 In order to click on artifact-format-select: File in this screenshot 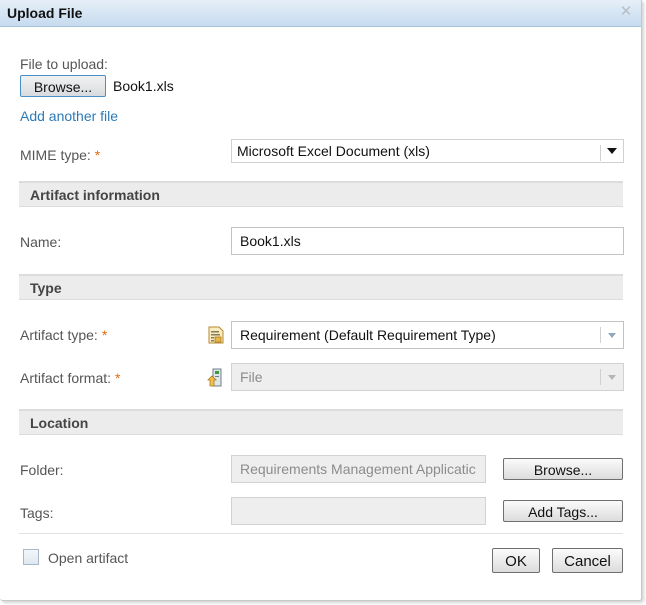, I will do `click(427, 377)`.